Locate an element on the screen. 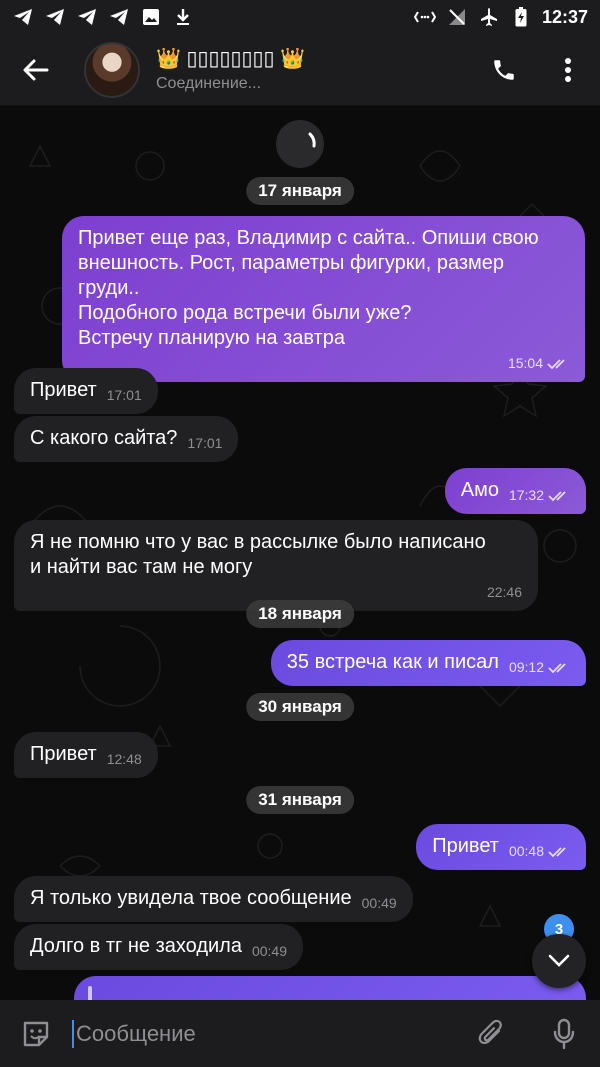 This screenshot has height=1067, width=600. message-bubble: Амо 17:32 is located at coordinates (515, 491).